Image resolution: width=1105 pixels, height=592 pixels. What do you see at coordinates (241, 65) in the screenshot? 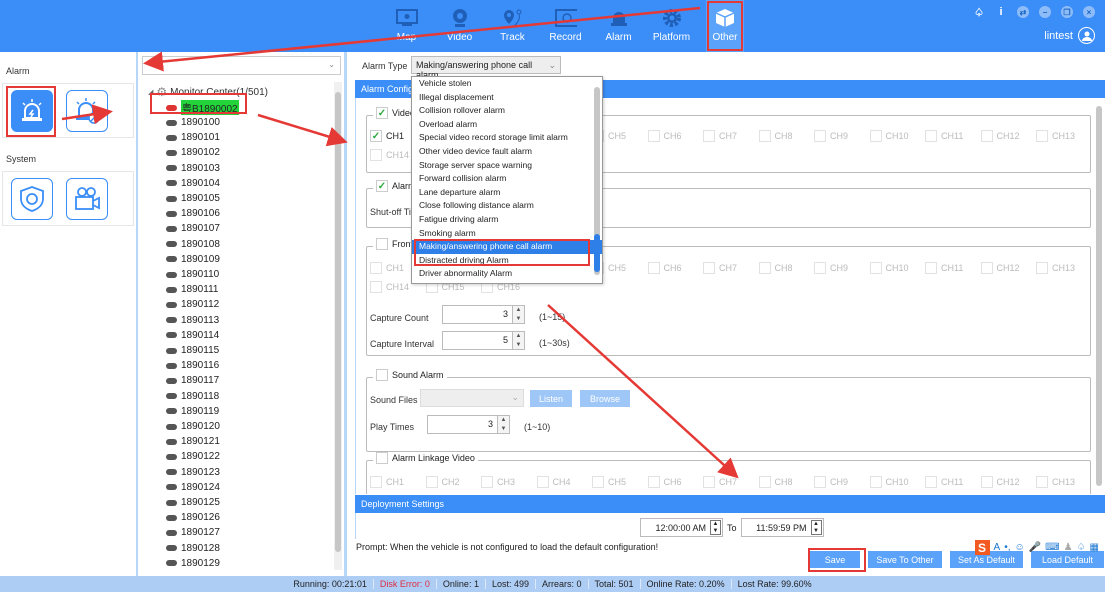
I see `tree-search-input: ⌄` at bounding box center [241, 65].